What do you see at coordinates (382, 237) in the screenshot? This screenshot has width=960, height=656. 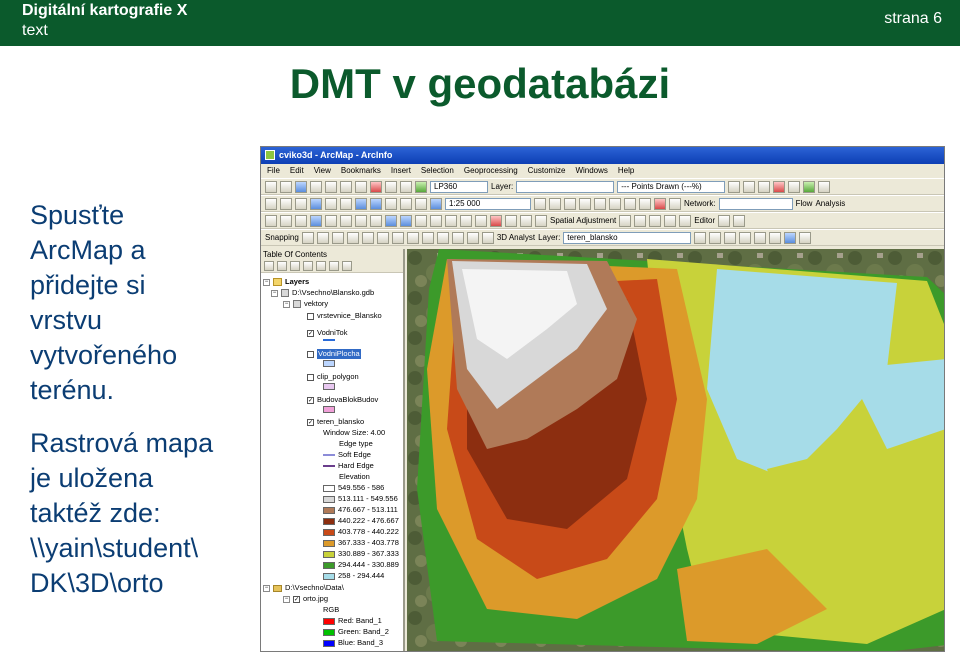 I see `steepest-path-icon` at bounding box center [382, 237].